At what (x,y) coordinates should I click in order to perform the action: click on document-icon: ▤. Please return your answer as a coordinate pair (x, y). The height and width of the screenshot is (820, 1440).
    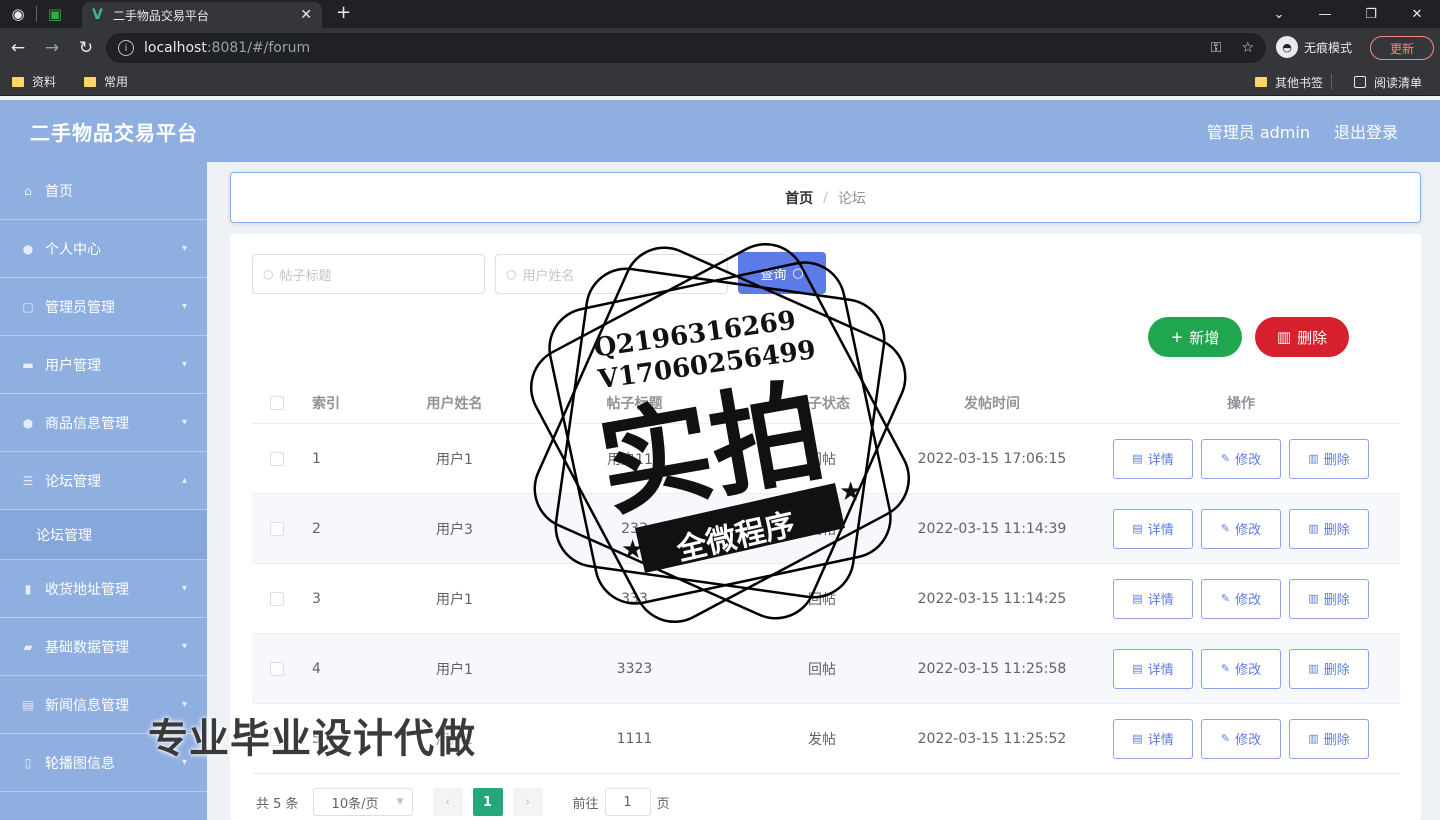
    Looking at the image, I should click on (1137, 668).